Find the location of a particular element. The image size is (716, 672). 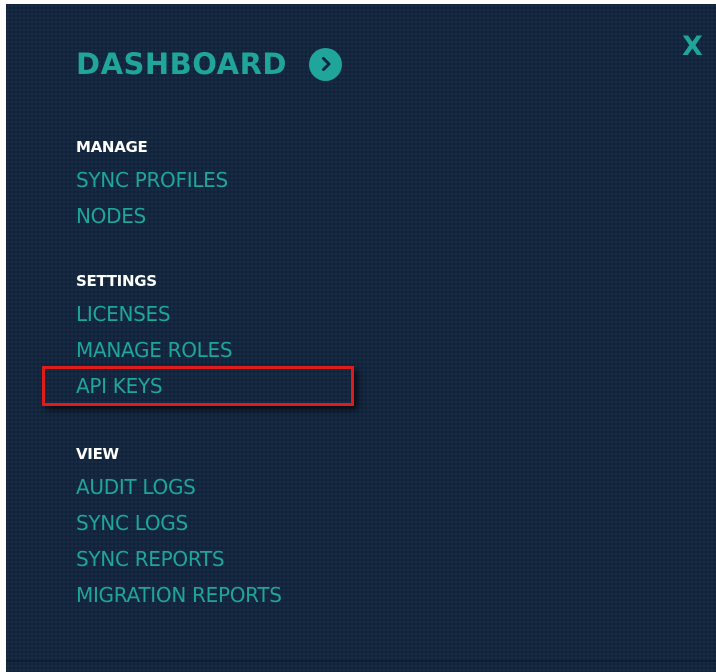

close-button: X is located at coordinates (692, 47).